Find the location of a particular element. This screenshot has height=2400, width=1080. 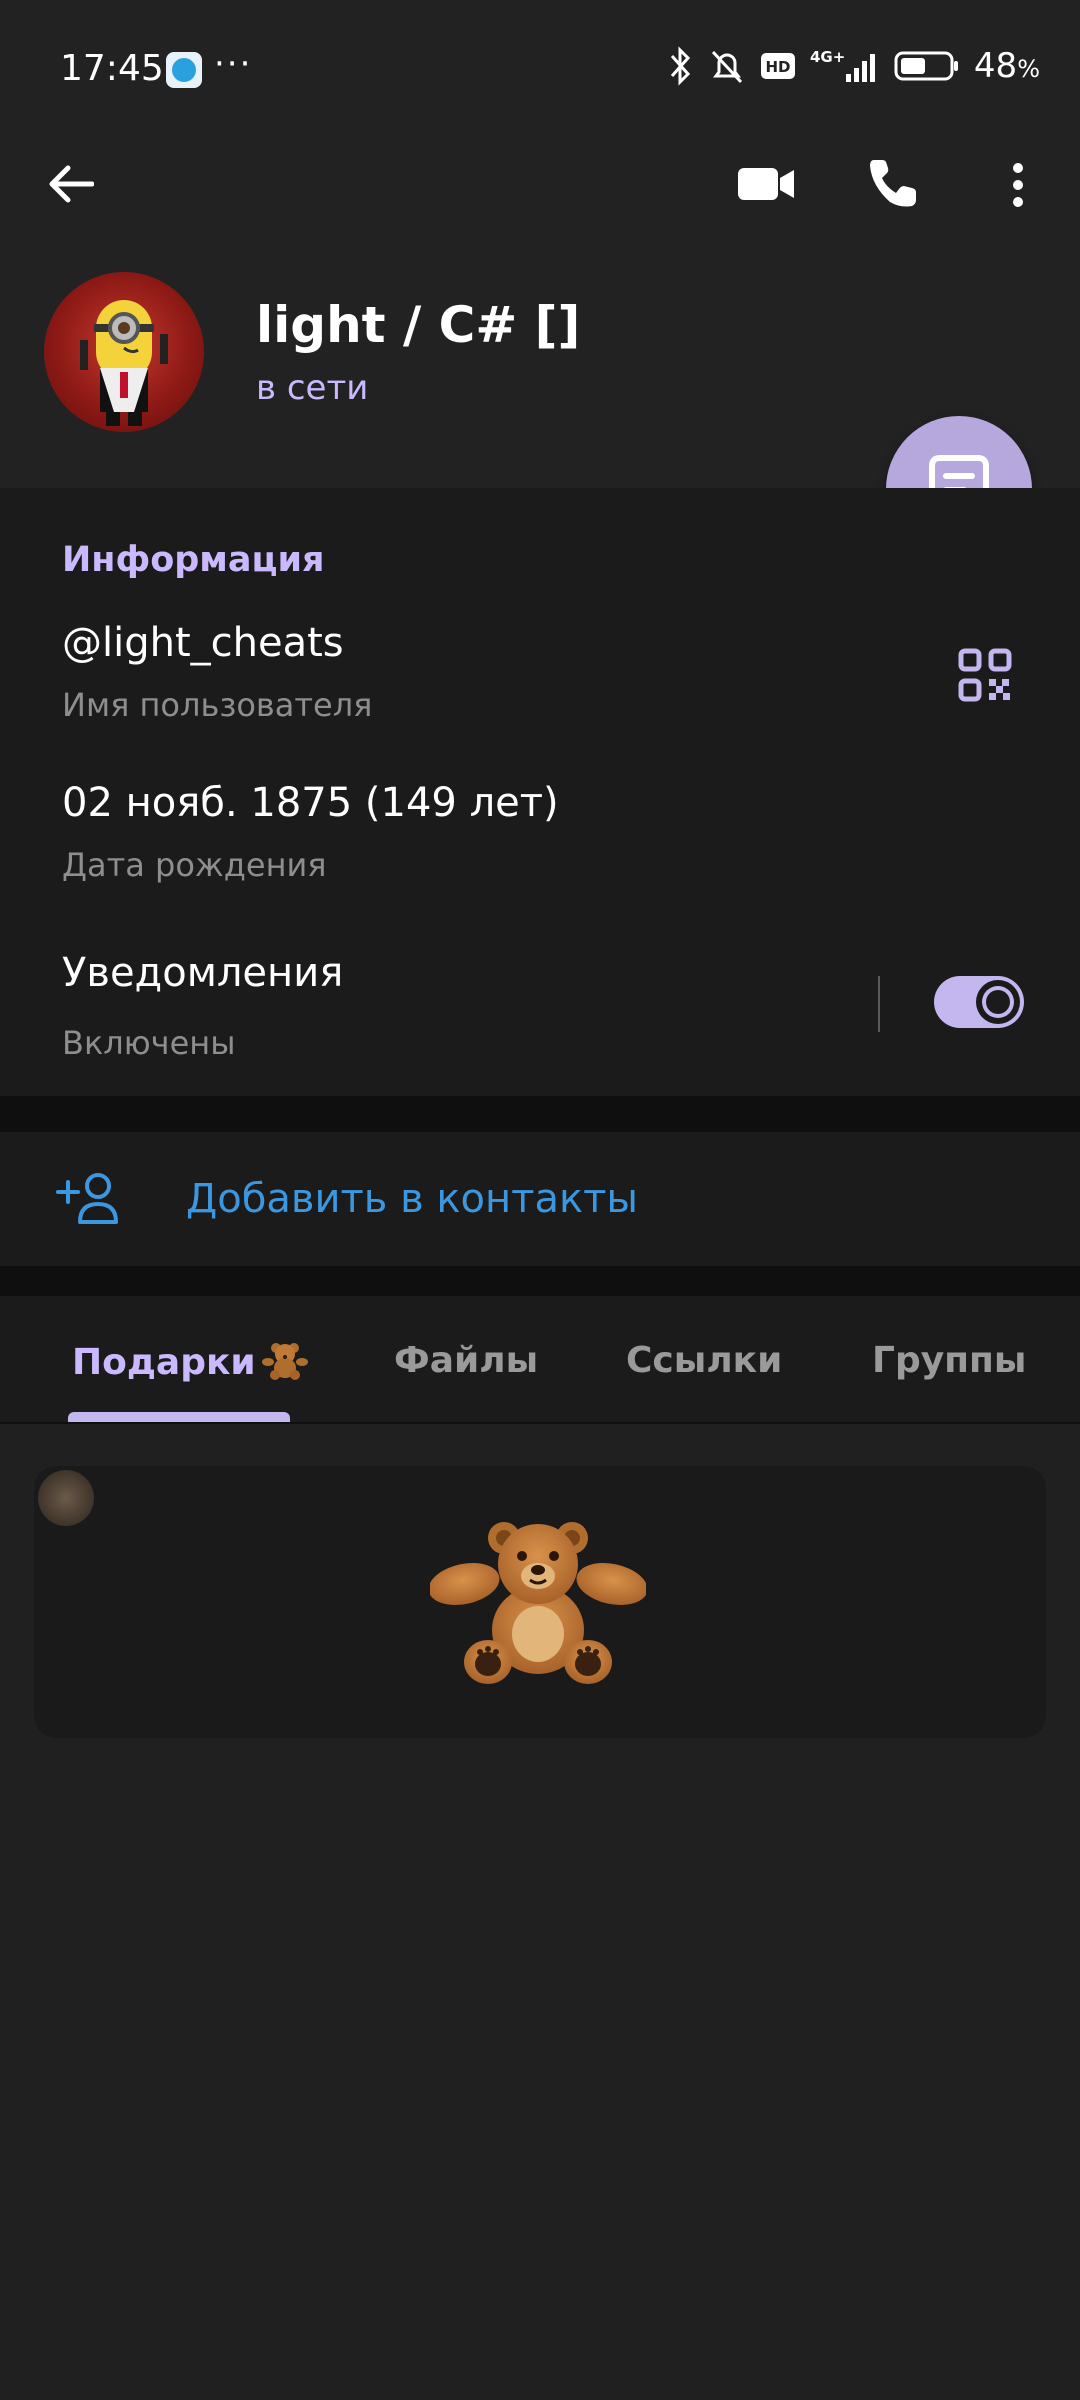

signal-icon: 4G+ is located at coordinates (842, 65).